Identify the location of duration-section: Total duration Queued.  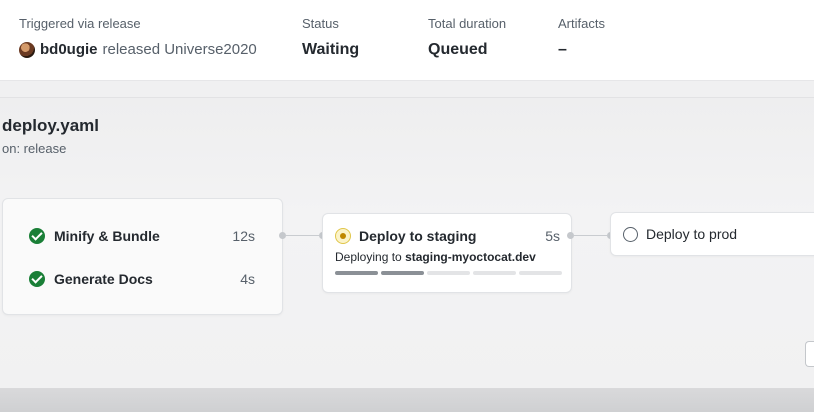
(467, 37).